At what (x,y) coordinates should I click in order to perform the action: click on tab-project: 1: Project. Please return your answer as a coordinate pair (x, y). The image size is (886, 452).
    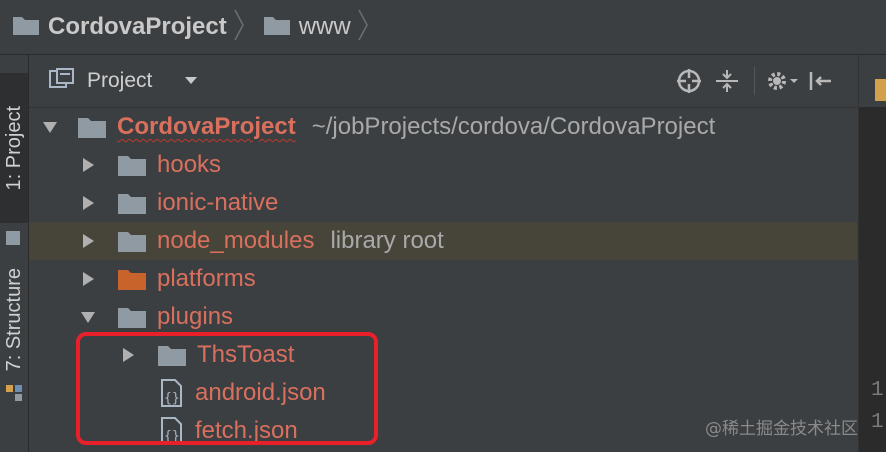
    Looking at the image, I should click on (14, 148).